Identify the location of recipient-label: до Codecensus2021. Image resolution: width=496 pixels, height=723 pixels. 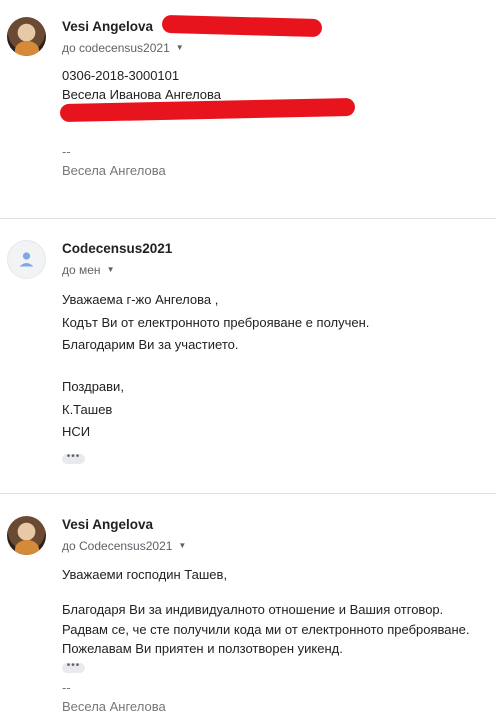
(117, 546).